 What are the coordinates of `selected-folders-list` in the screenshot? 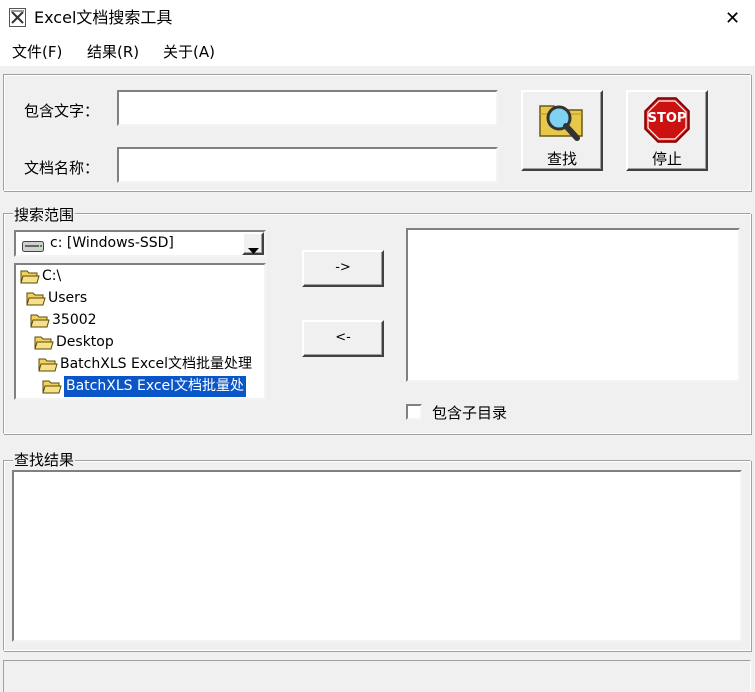 It's located at (573, 305).